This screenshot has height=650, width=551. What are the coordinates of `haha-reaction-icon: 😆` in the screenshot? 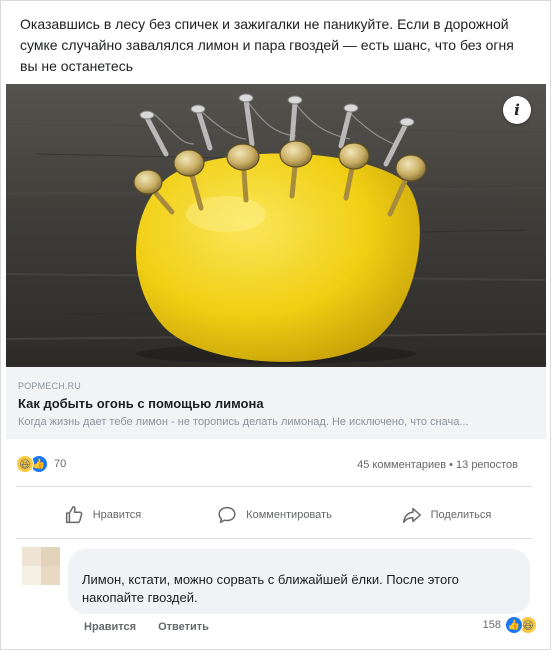 It's located at (25, 464).